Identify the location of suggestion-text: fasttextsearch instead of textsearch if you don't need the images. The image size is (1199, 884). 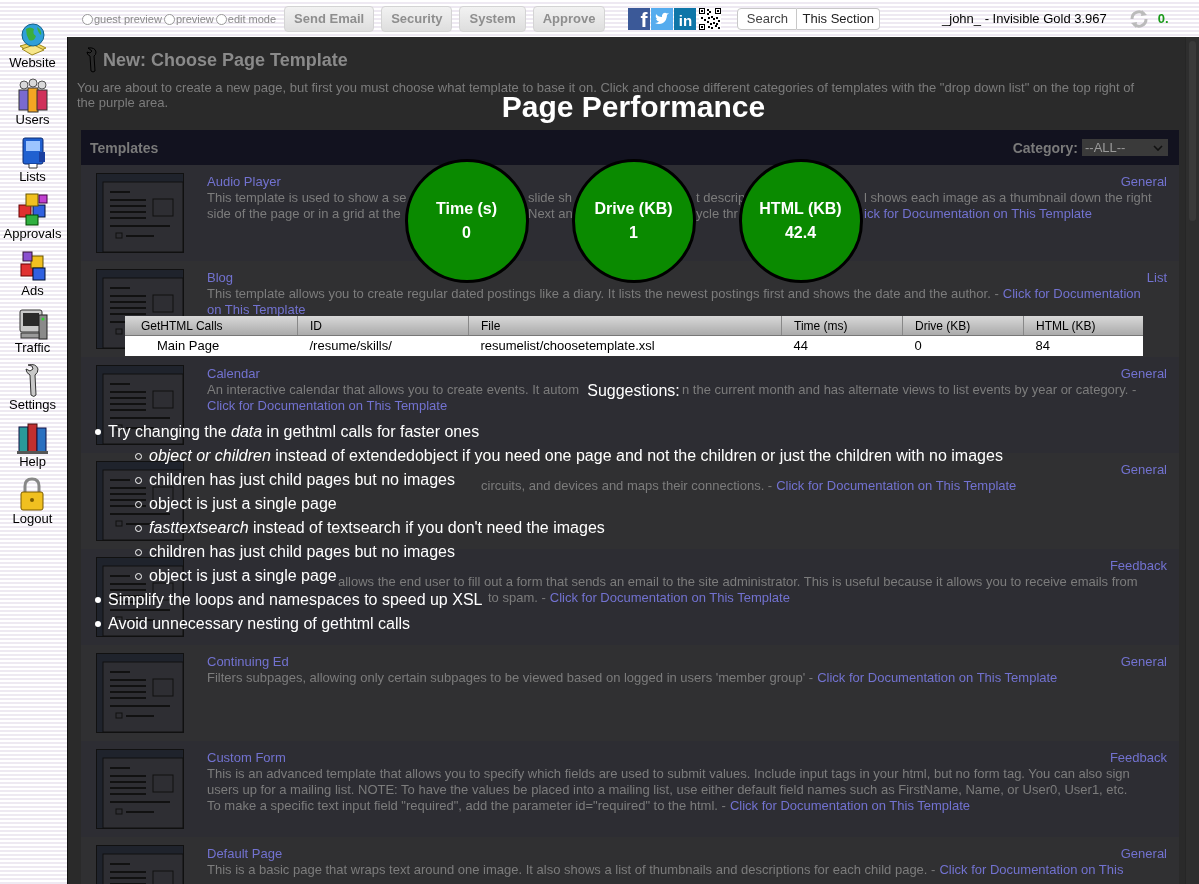
(377, 528).